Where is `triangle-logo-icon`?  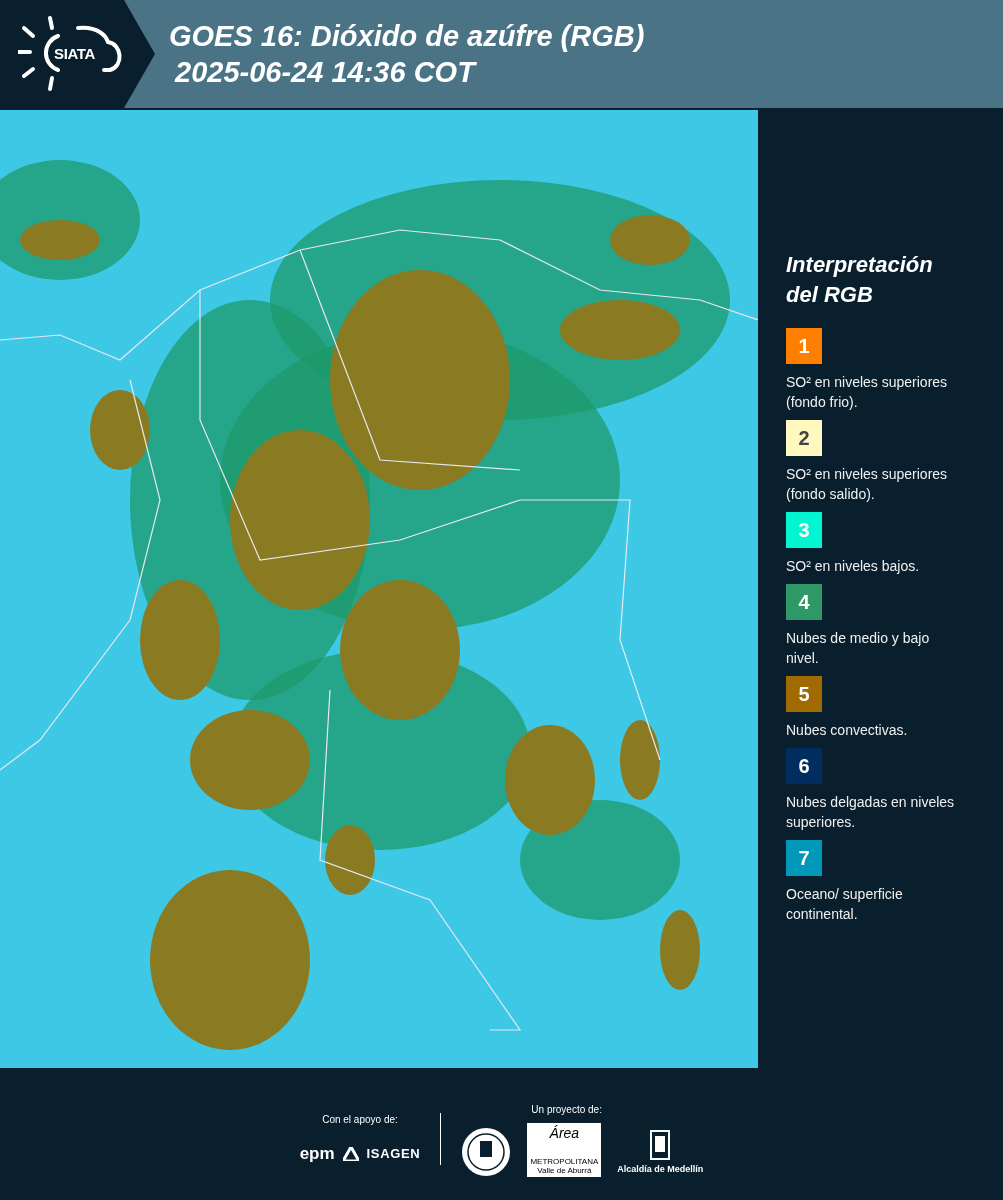
triangle-logo-icon is located at coordinates (350, 1153).